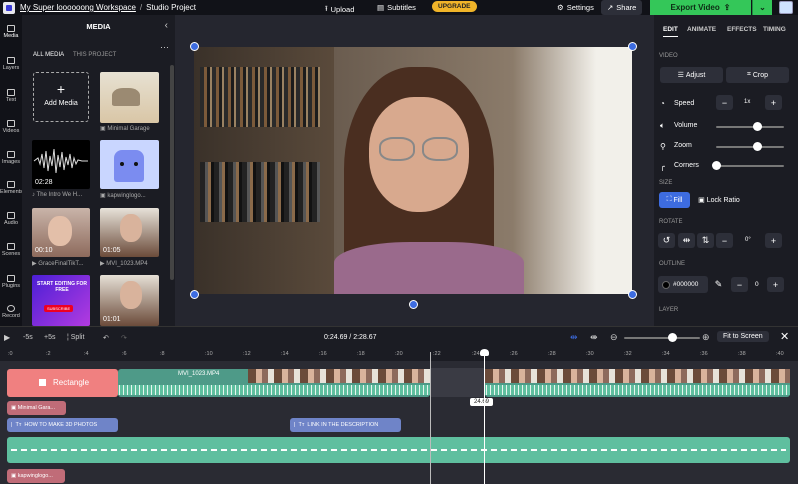 The width and height of the screenshot is (798, 484). What do you see at coordinates (484, 352) in the screenshot?
I see `playhead-handle` at bounding box center [484, 352].